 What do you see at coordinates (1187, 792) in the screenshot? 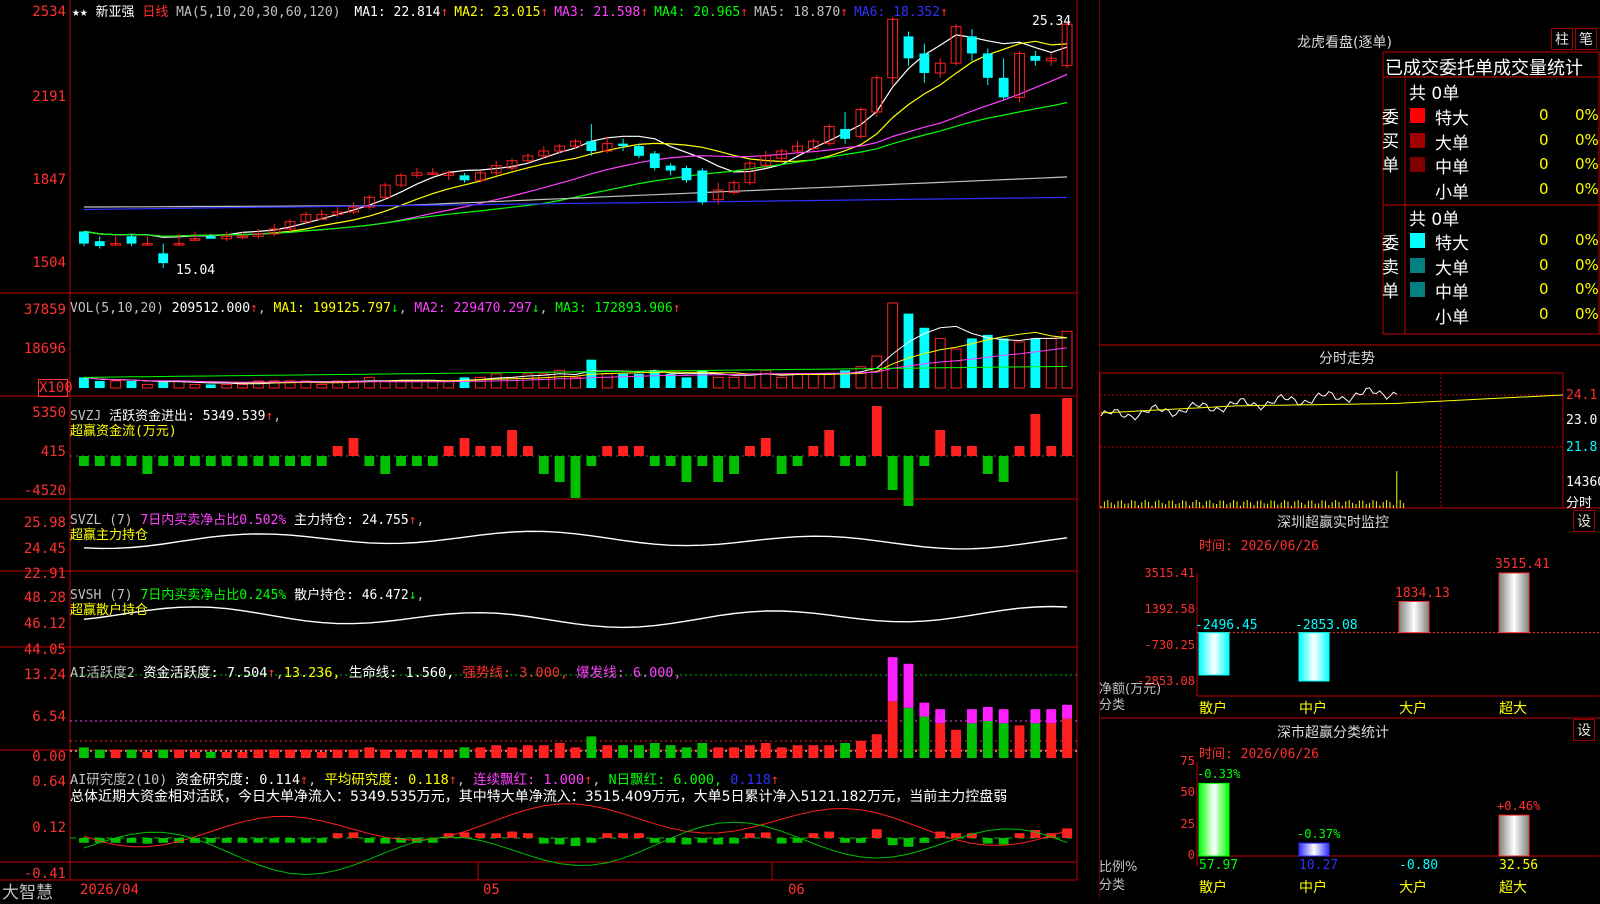
I see `ss-ytick: 50` at bounding box center [1187, 792].